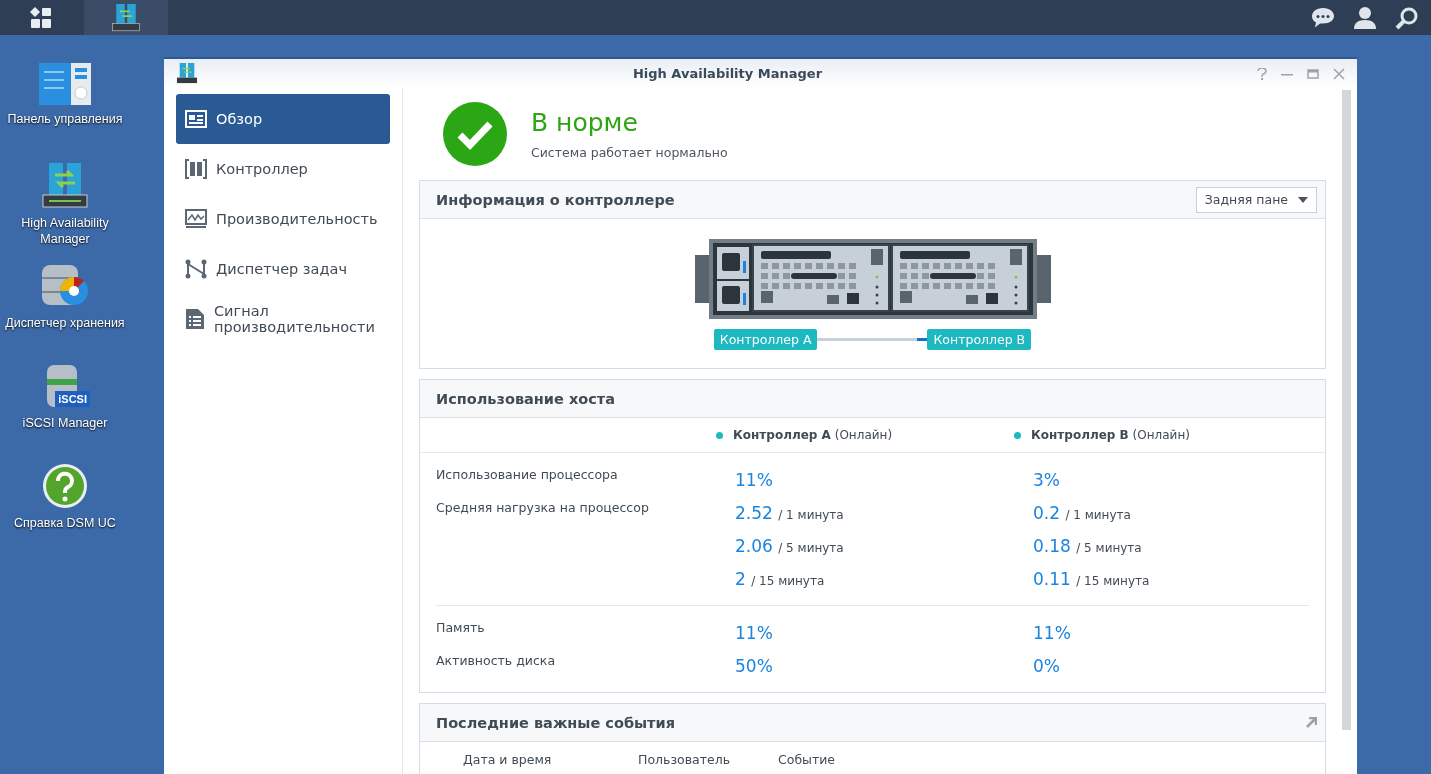  What do you see at coordinates (1256, 199) in the screenshot?
I see `view-dropdown: Задняя пане` at bounding box center [1256, 199].